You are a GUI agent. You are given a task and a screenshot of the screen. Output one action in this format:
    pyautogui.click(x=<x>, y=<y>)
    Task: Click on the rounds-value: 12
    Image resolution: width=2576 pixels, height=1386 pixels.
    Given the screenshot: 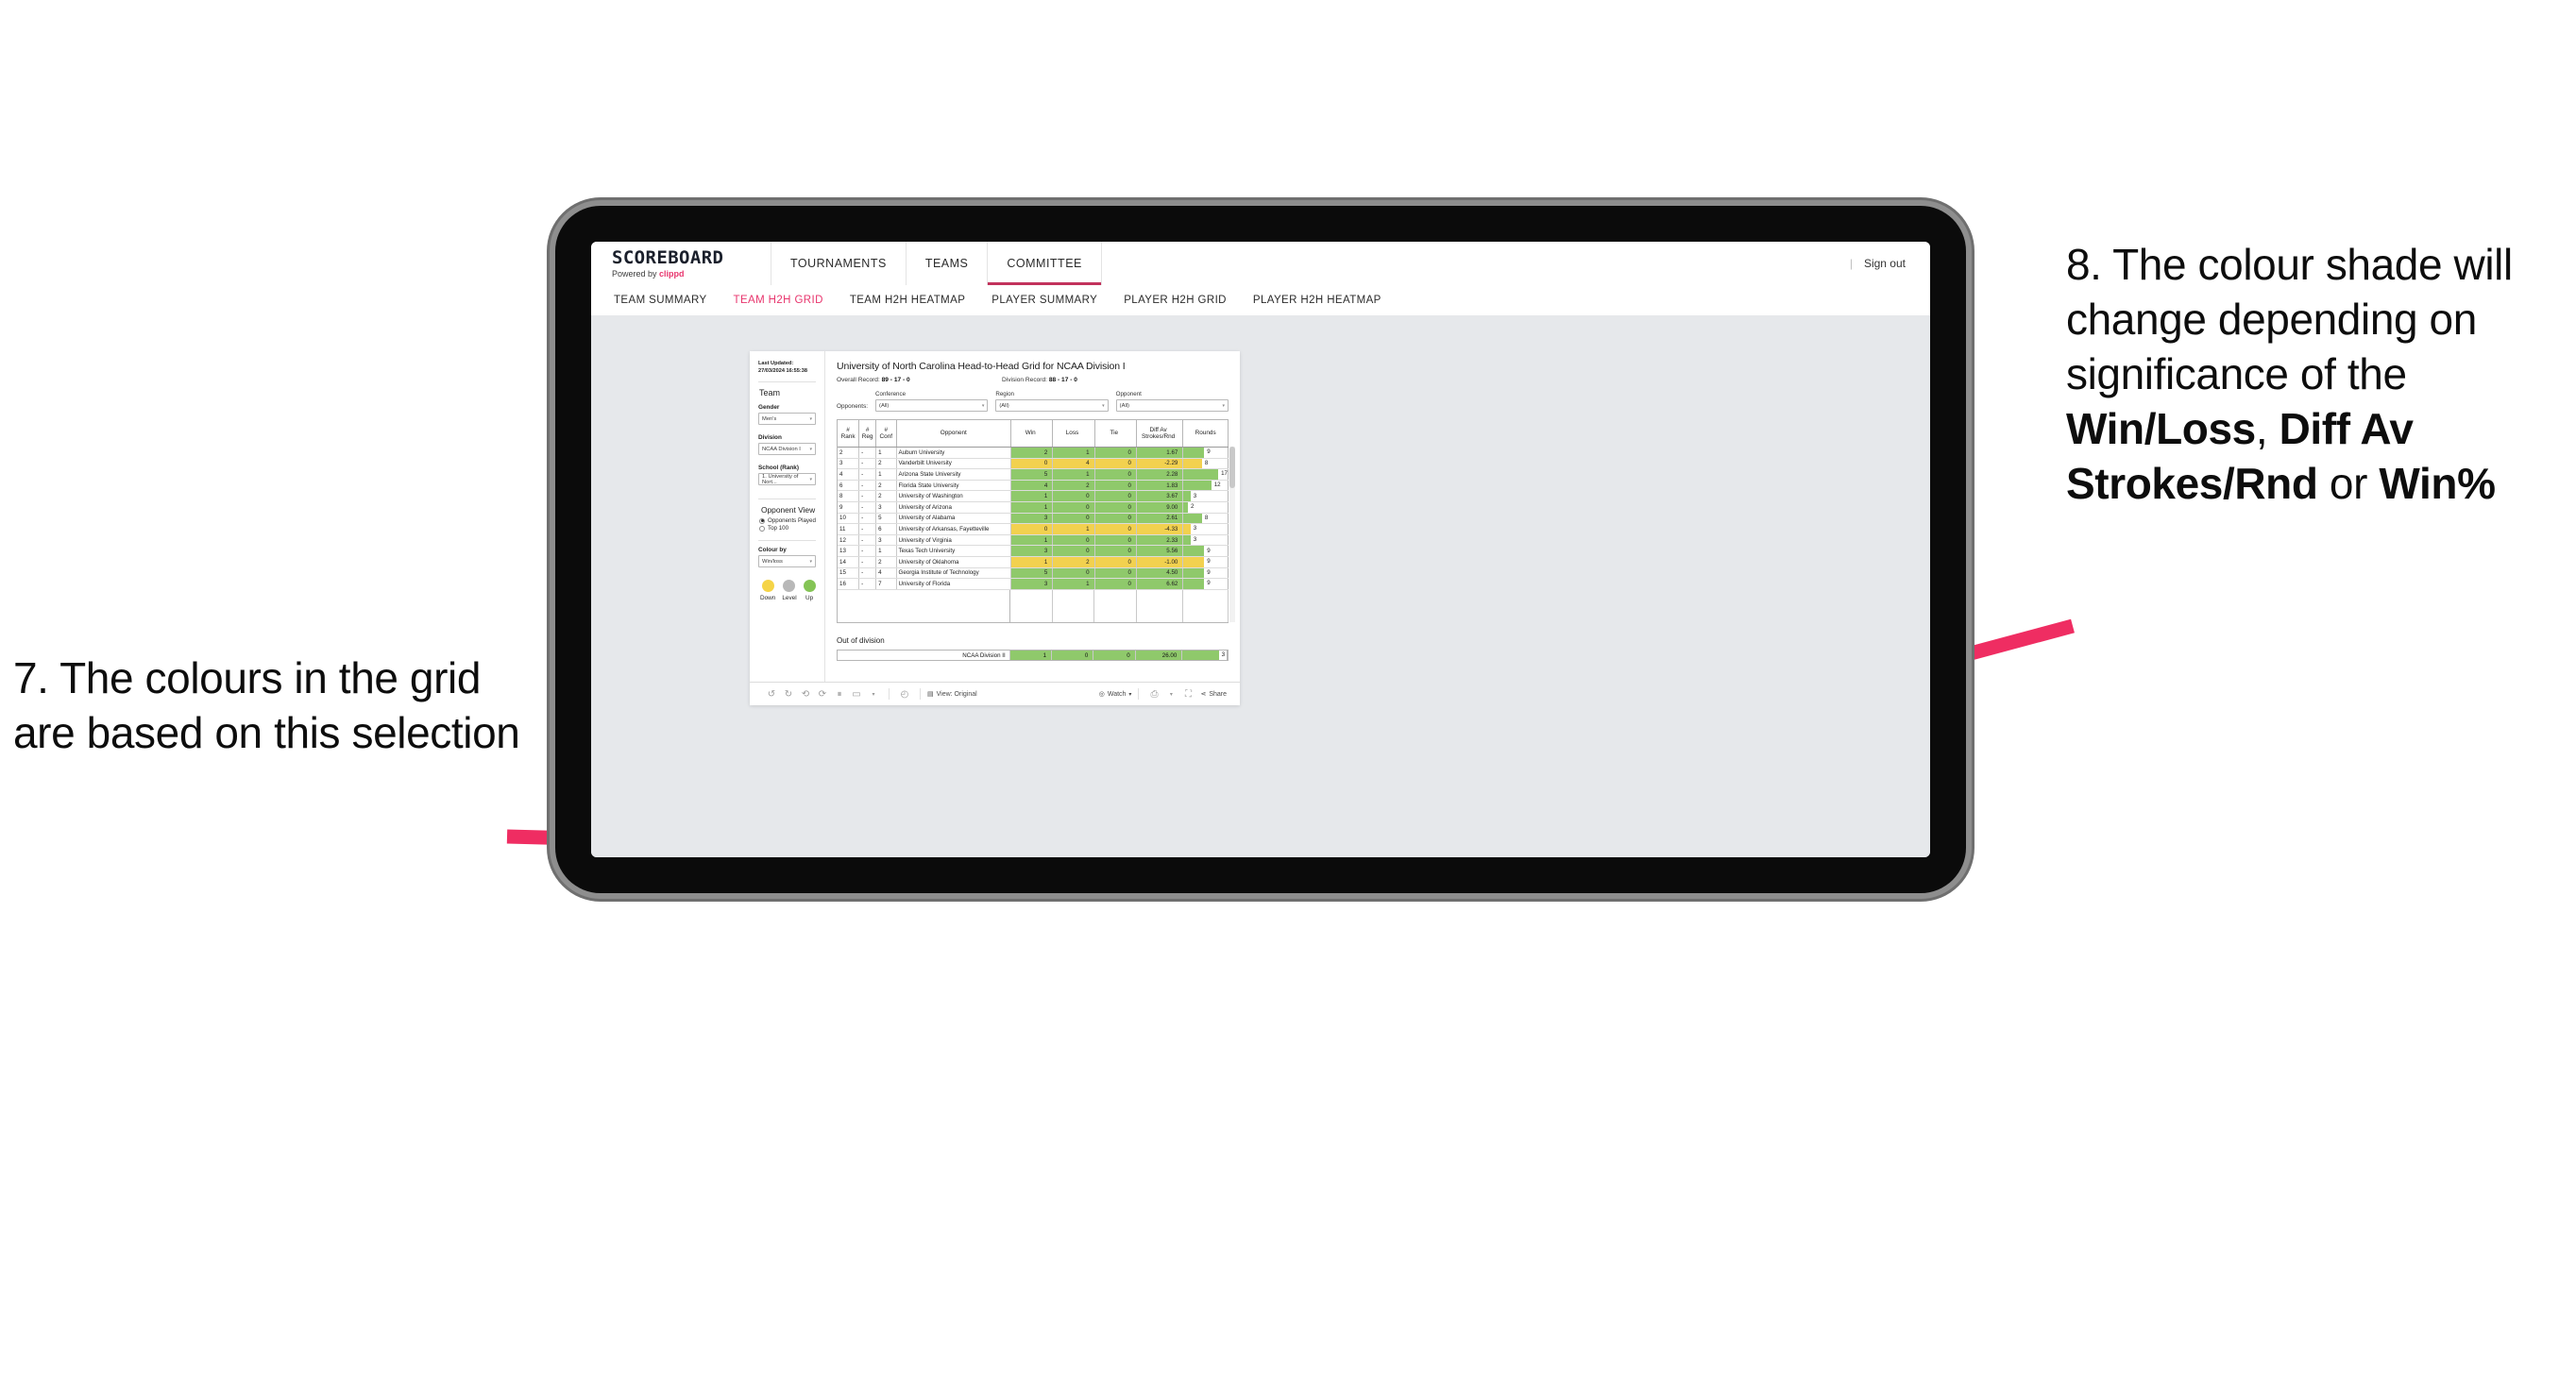 What is the action you would take?
    pyautogui.click(x=1217, y=485)
    